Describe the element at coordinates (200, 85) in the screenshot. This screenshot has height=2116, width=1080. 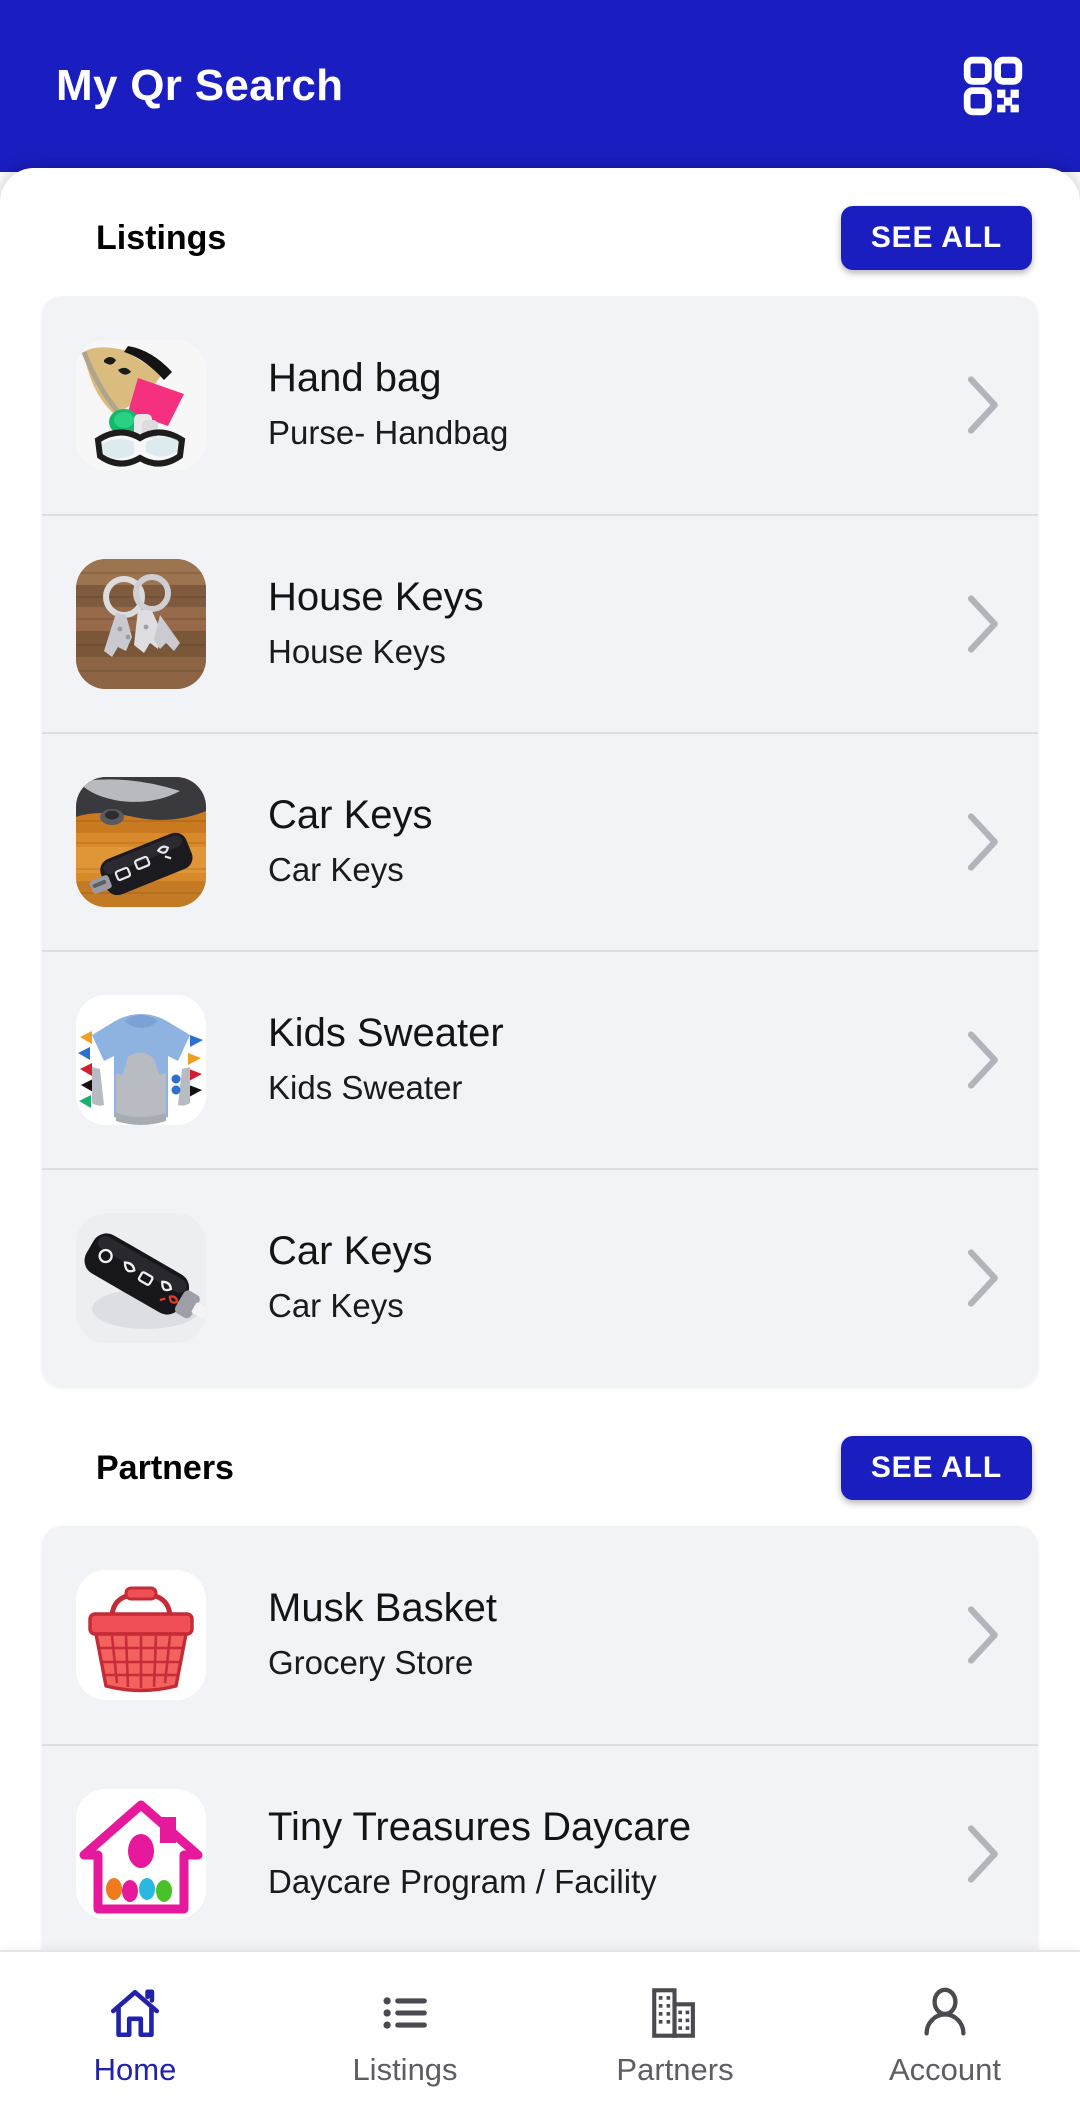
I see `page-title: My Qr Search` at that location.